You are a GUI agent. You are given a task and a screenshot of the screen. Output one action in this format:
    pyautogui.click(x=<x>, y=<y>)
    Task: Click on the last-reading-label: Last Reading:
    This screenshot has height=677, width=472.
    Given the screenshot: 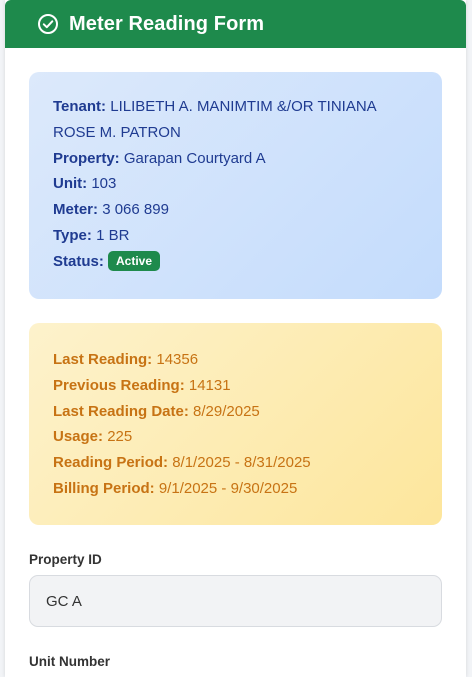 What is the action you would take?
    pyautogui.click(x=103, y=359)
    